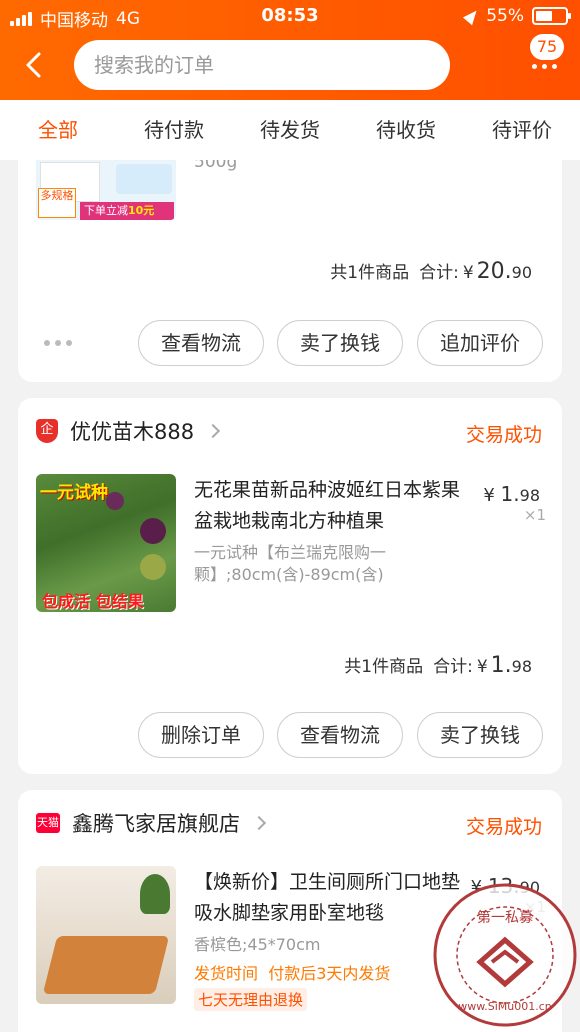 The height and width of the screenshot is (1032, 580). What do you see at coordinates (106, 210) in the screenshot?
I see `image-tag-discount-text: 下单立减` at bounding box center [106, 210].